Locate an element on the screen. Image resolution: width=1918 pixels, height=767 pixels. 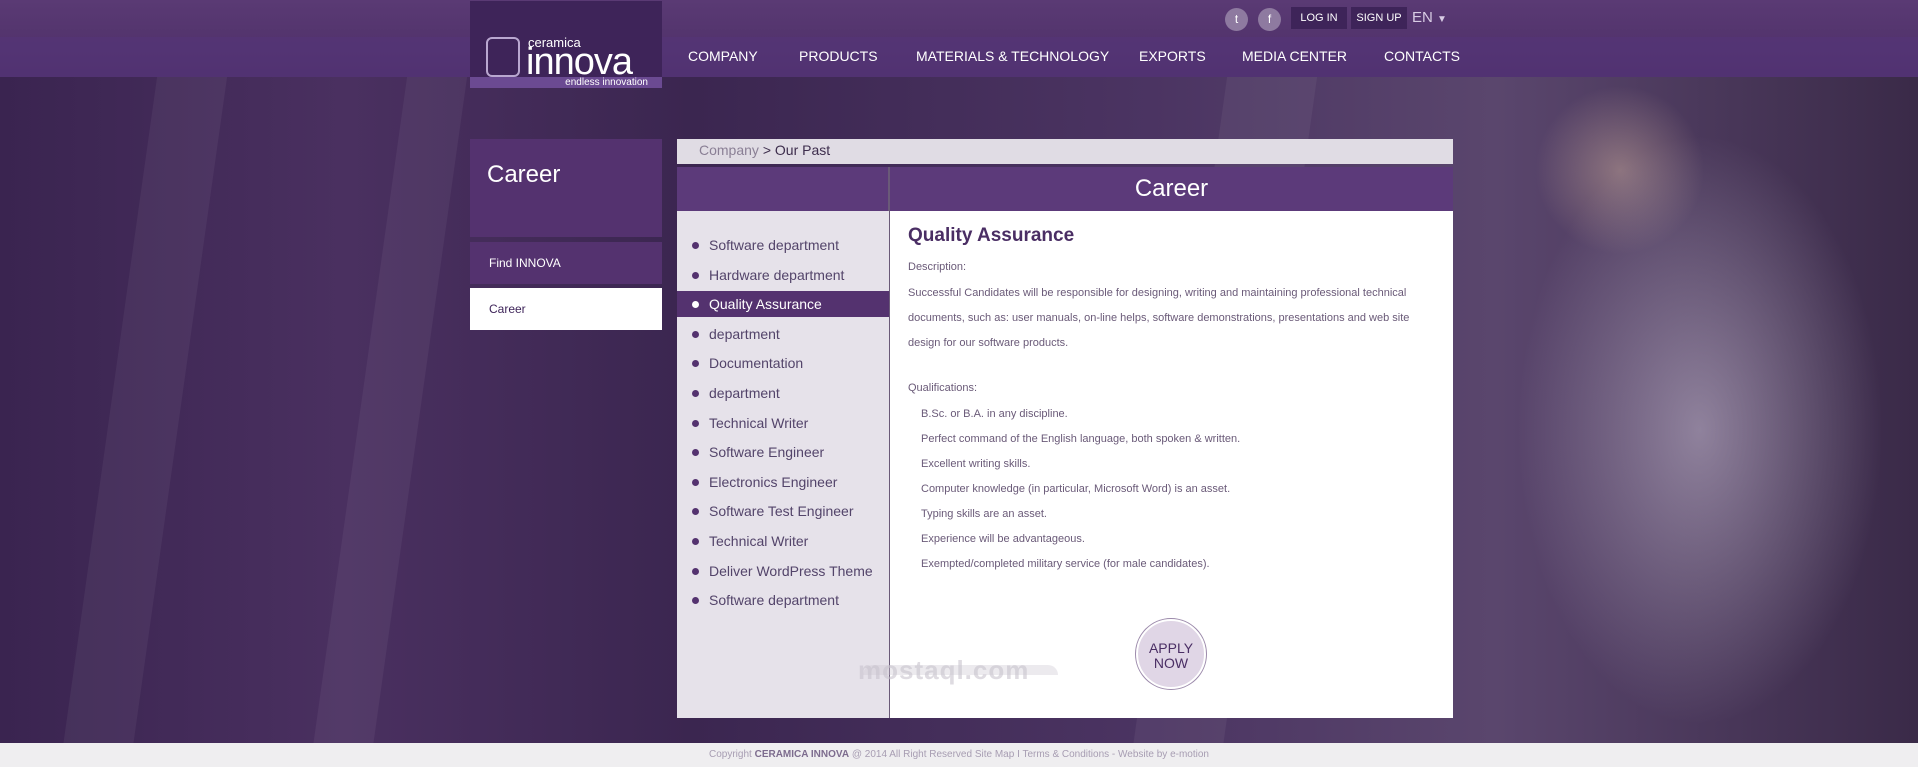
twitter-icon: t is located at coordinates (1236, 19).